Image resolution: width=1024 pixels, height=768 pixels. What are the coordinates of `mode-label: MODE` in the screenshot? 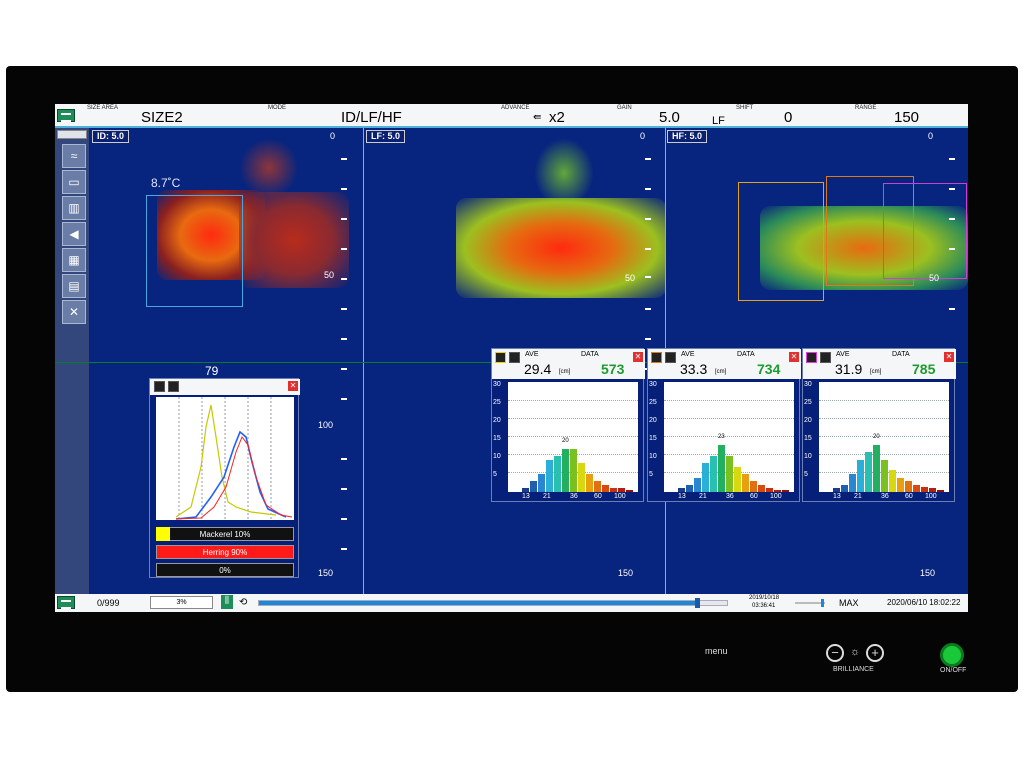 It's located at (277, 108).